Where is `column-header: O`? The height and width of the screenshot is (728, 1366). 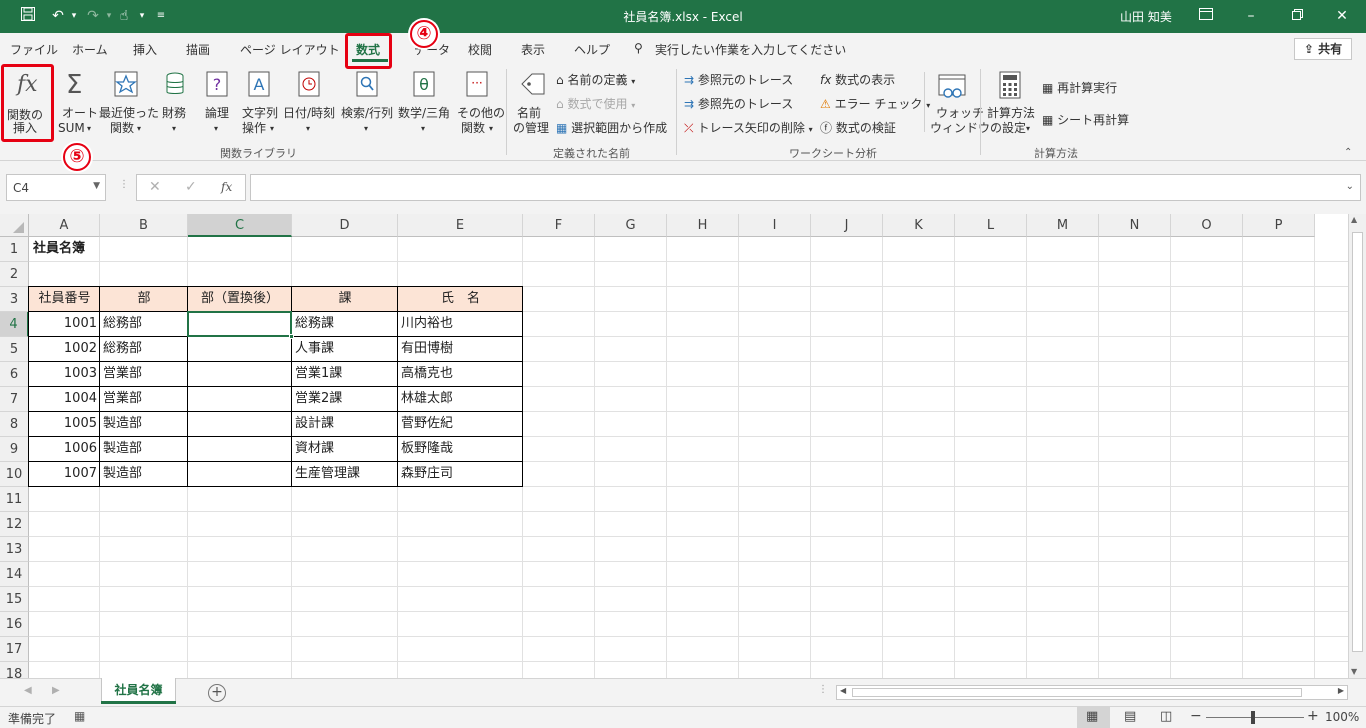
column-header: O is located at coordinates (1207, 225).